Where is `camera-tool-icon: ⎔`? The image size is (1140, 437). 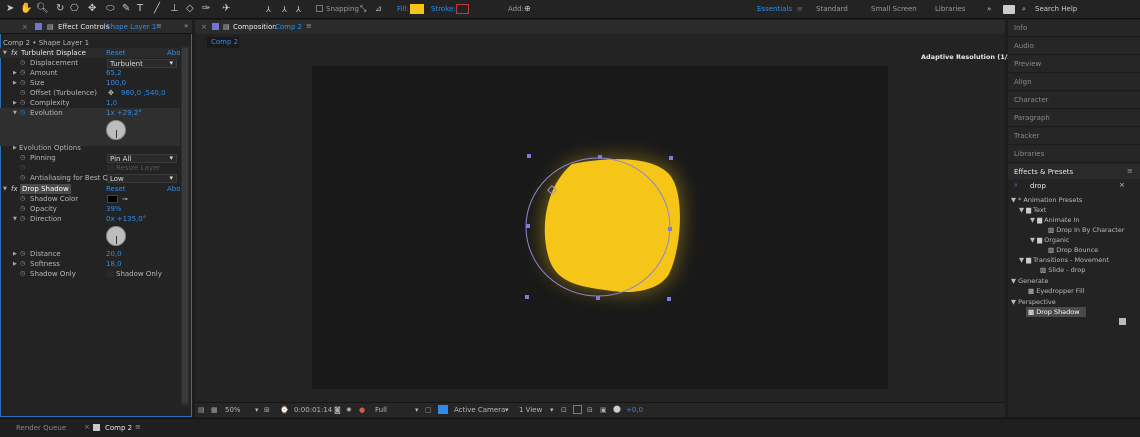
camera-tool-icon: ⎔ is located at coordinates (74, 8).